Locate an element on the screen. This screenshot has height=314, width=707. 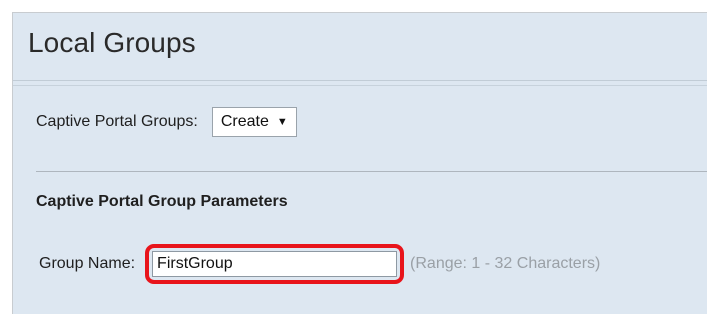
group-name-row: Group Name: (Range: 1 - 32 Characters) is located at coordinates (319, 264).